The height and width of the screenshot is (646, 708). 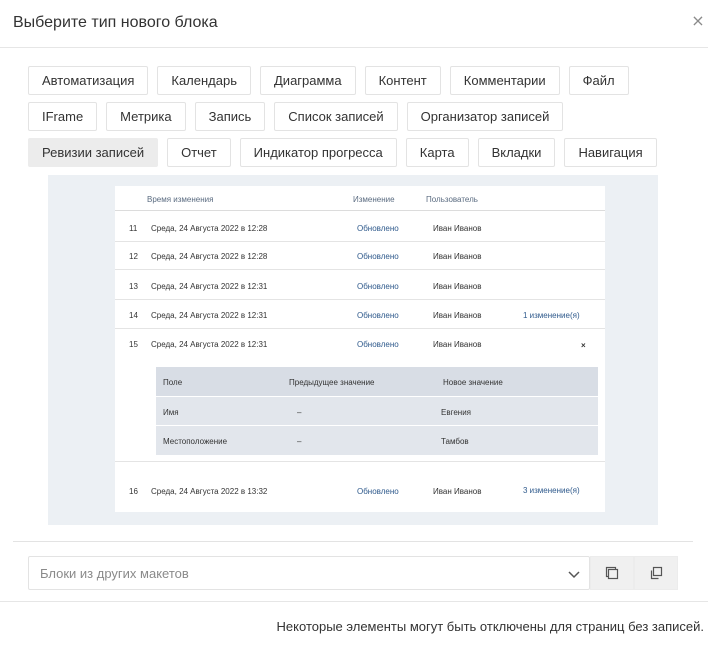 I want to click on block-type-chart-button: Диаграмма, so click(x=308, y=80).